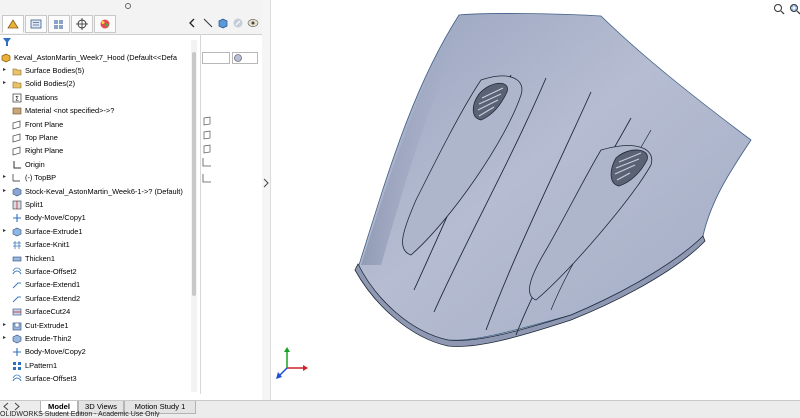 This screenshot has height=418, width=800. I want to click on tree-item: Top Plane, so click(96, 137).